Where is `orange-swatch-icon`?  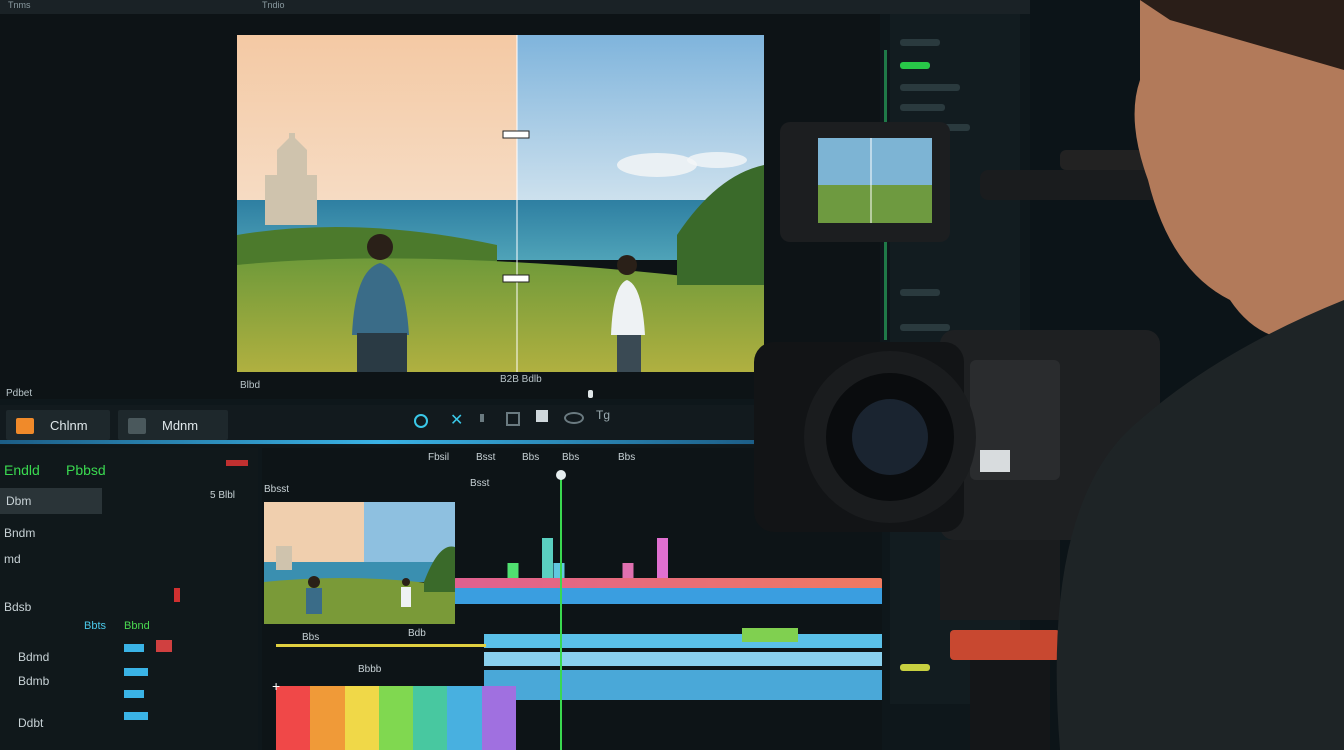 orange-swatch-icon is located at coordinates (25, 426).